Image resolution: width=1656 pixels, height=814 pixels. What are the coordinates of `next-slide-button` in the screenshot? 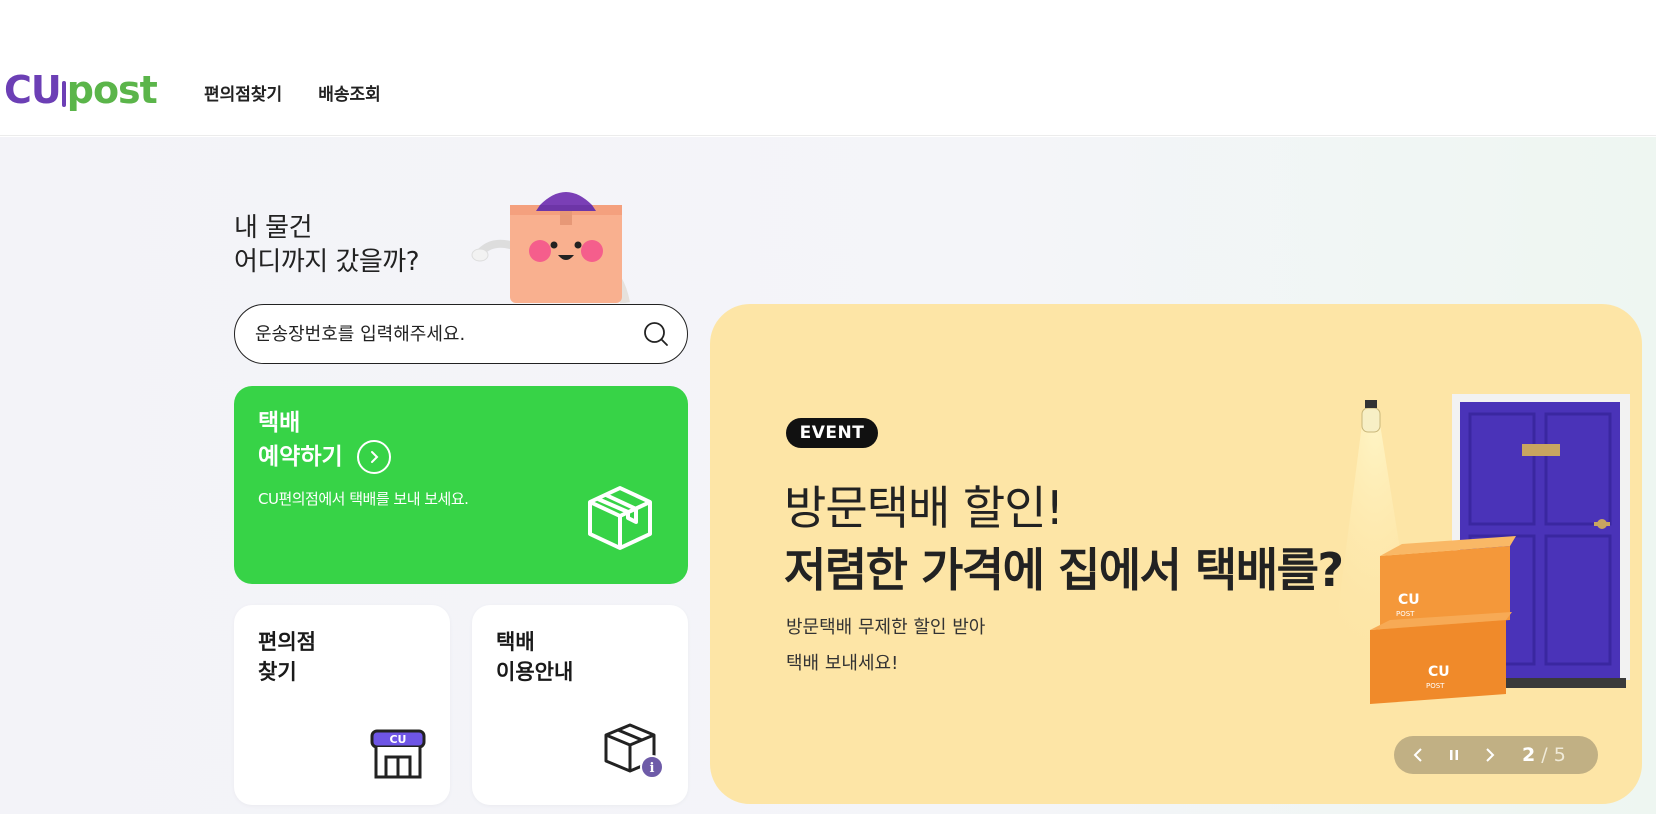 It's located at (1490, 755).